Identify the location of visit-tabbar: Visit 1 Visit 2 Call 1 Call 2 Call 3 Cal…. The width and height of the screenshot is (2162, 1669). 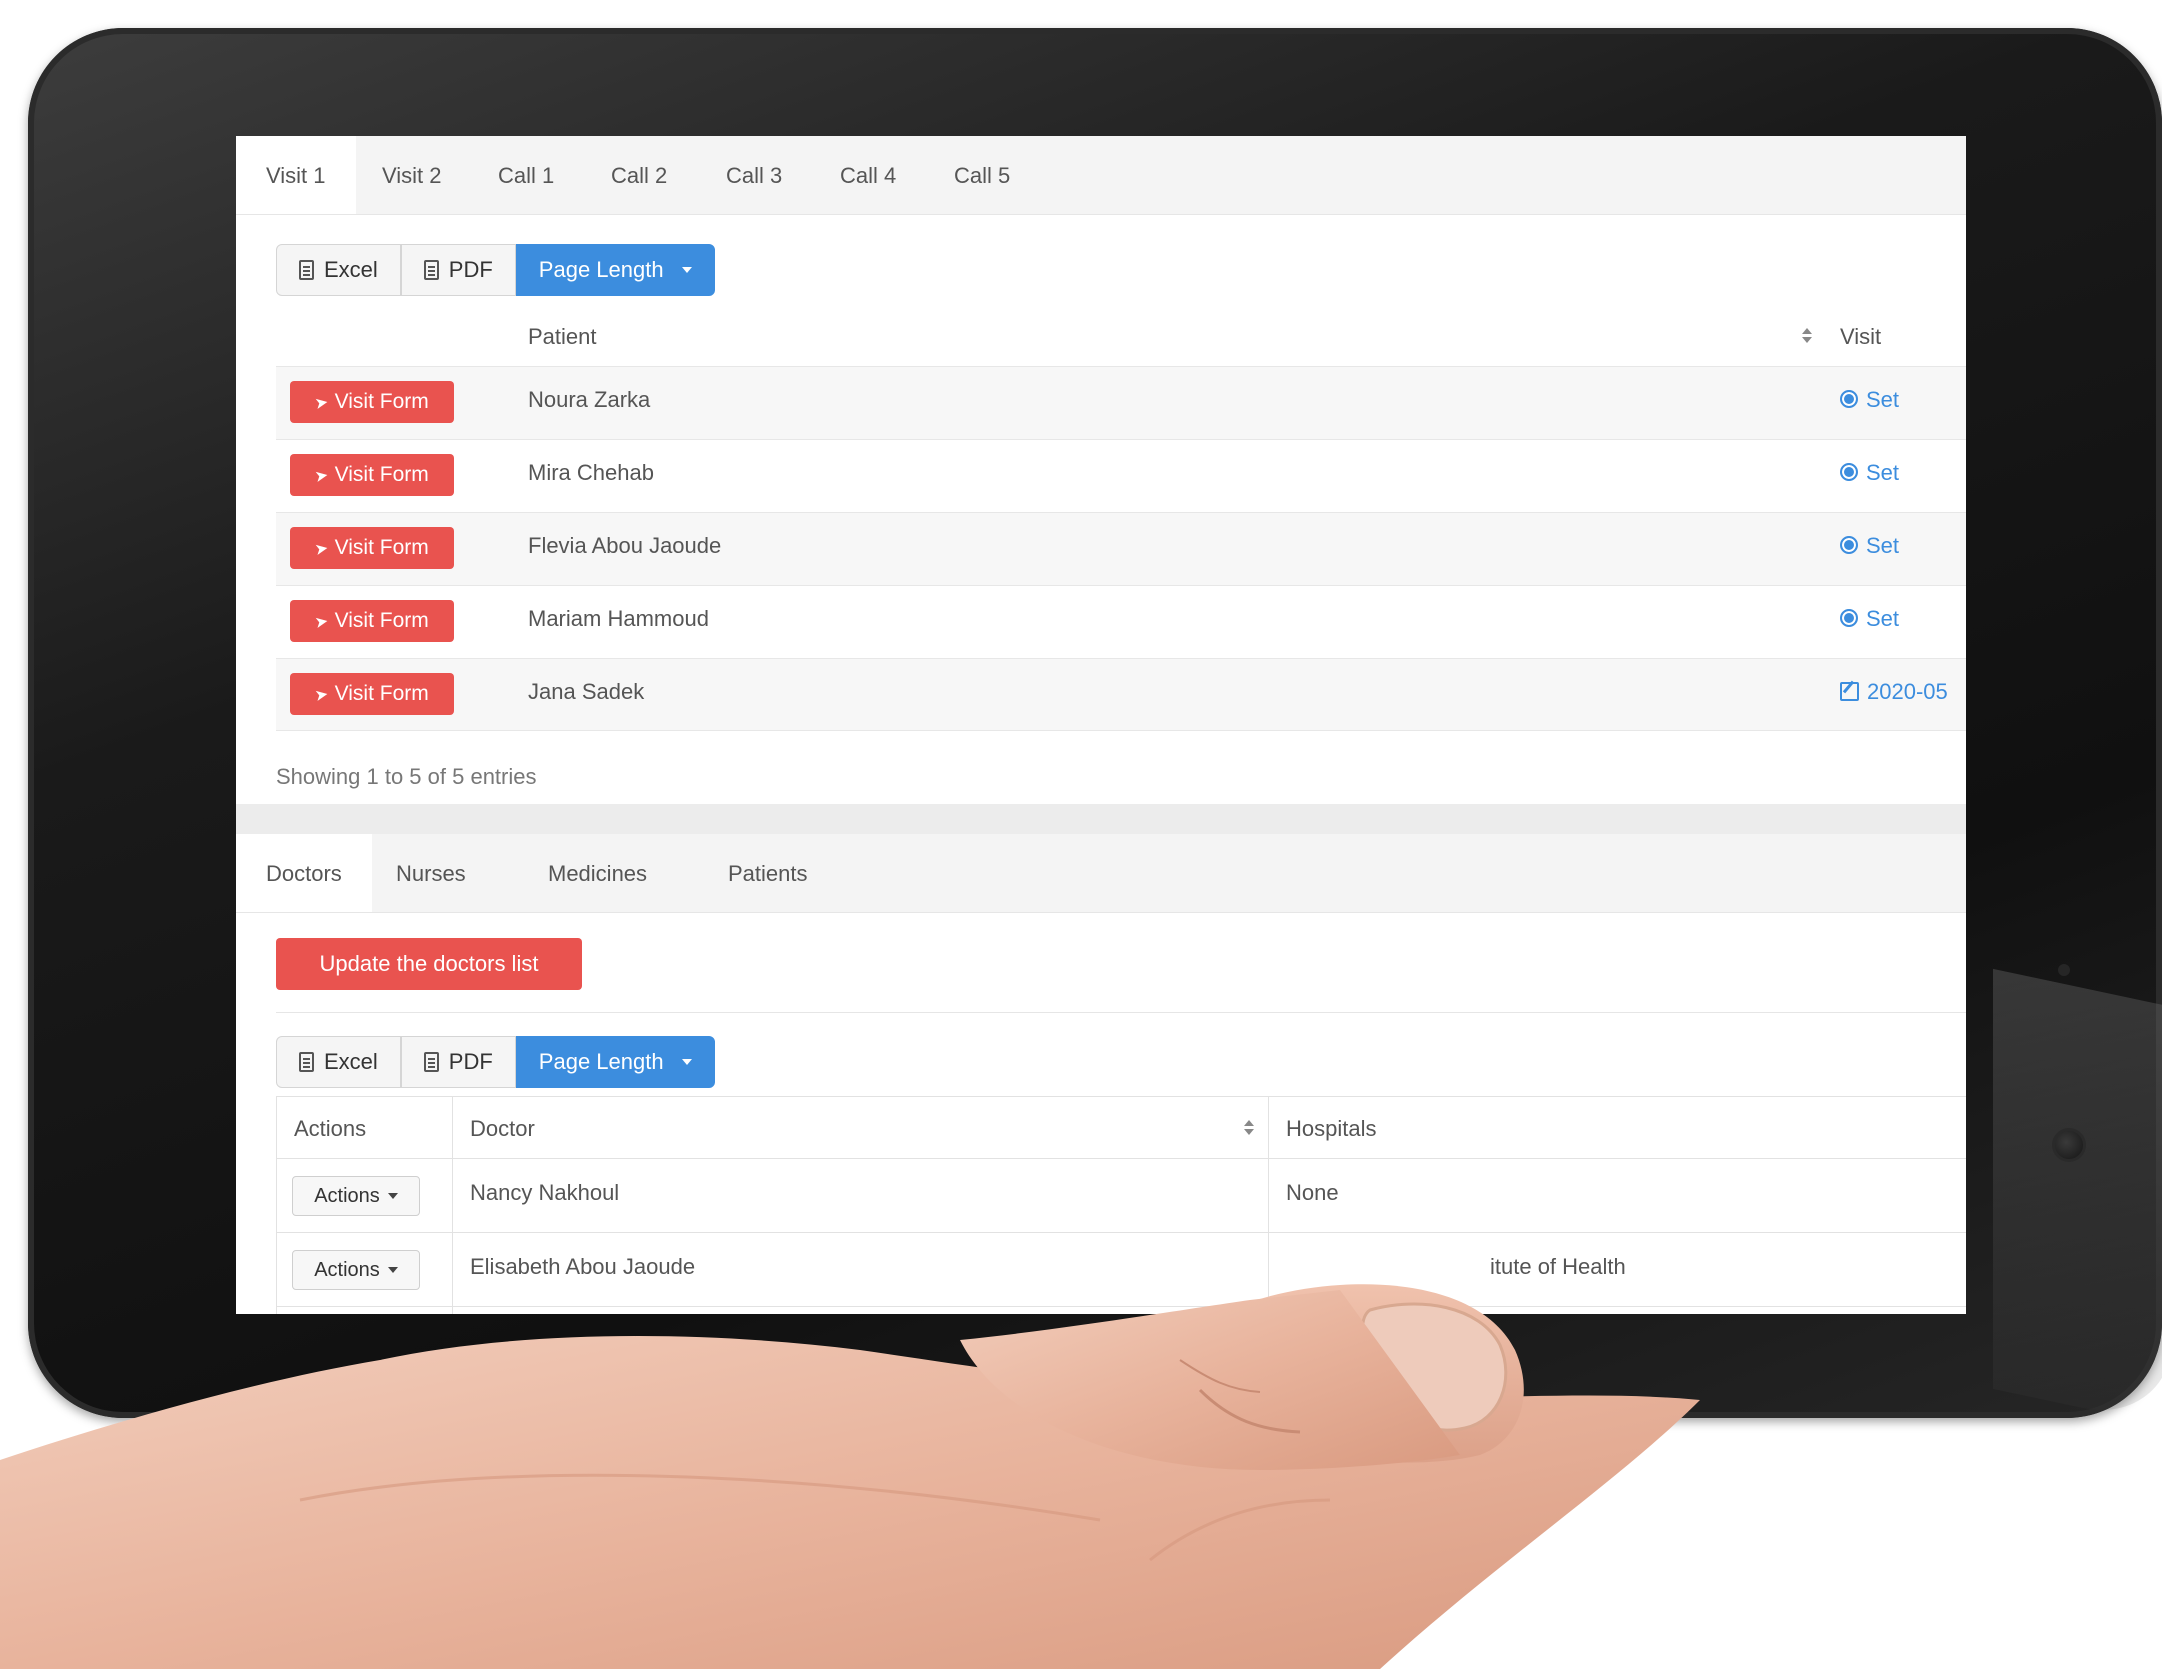
(1101, 175).